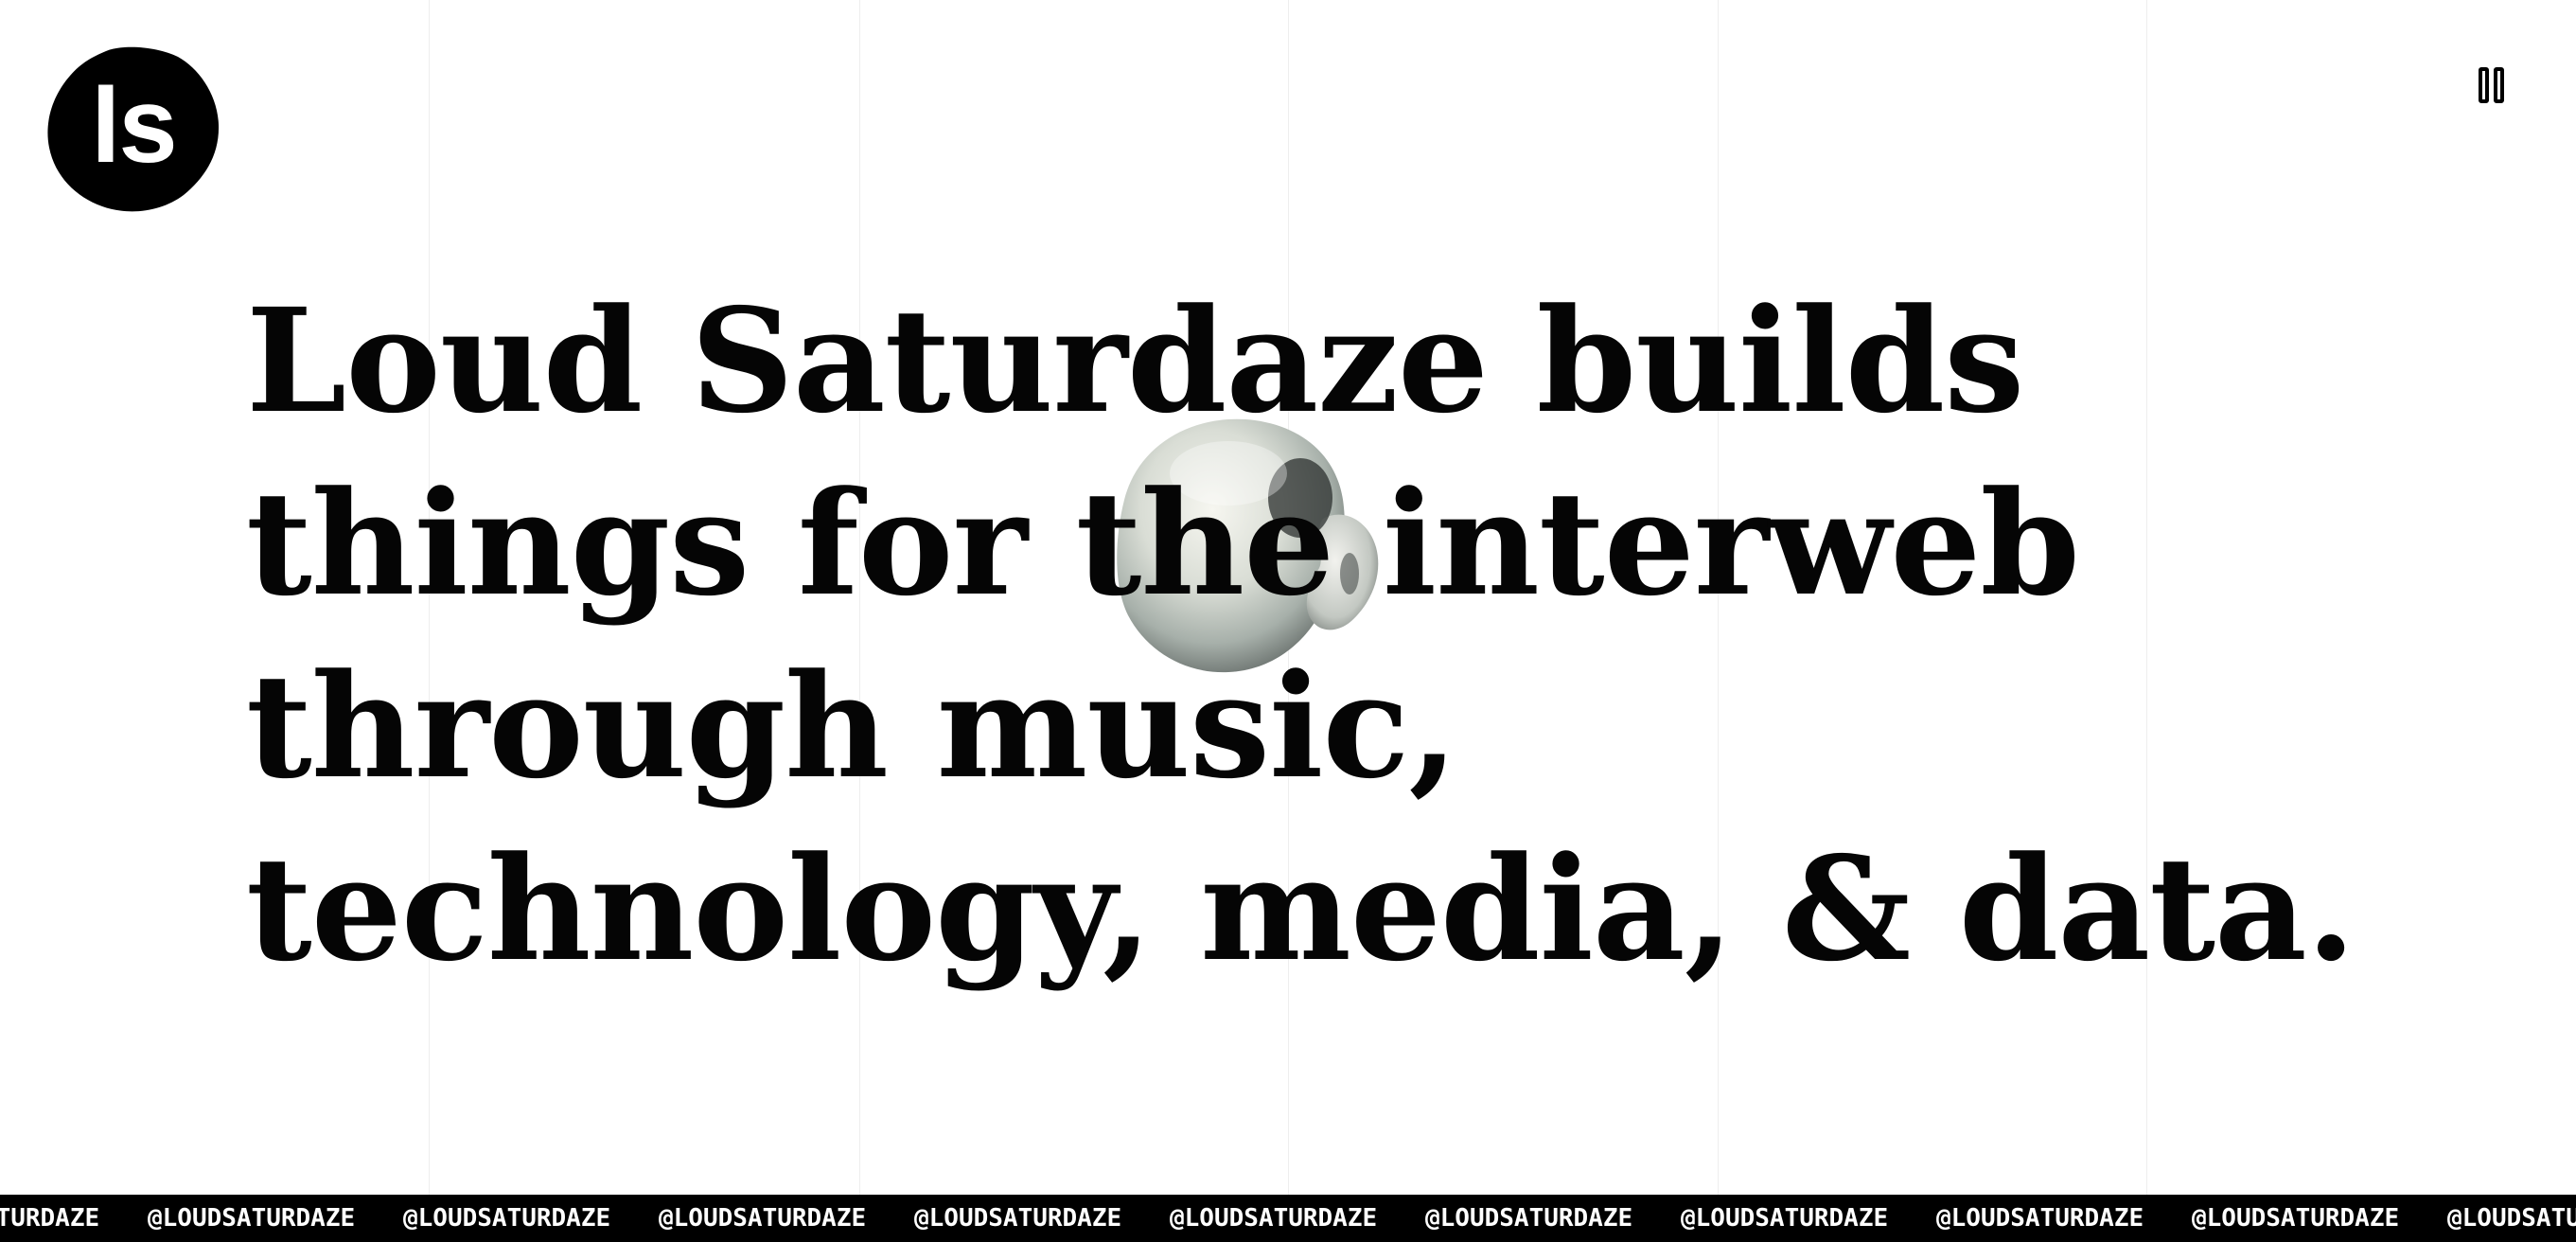 This screenshot has width=2576, height=1242. What do you see at coordinates (134, 125) in the screenshot?
I see `logo-text: ls` at bounding box center [134, 125].